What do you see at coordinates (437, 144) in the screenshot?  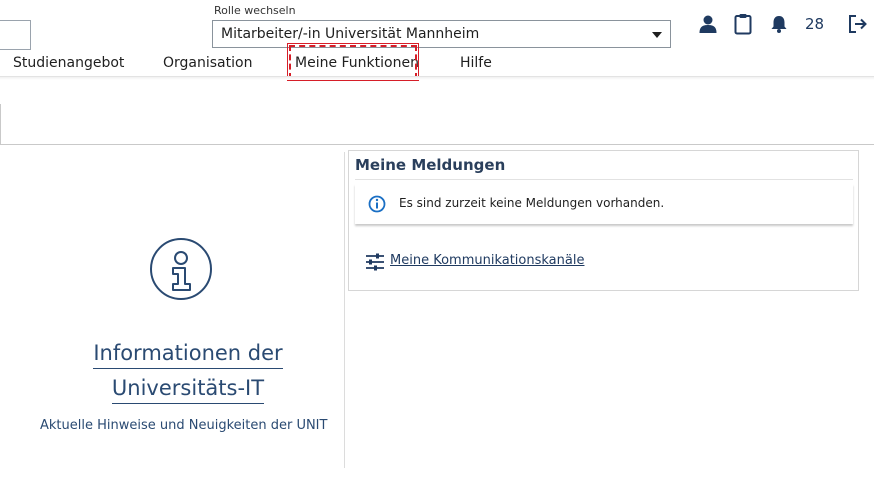 I see `tab-divider` at bounding box center [437, 144].